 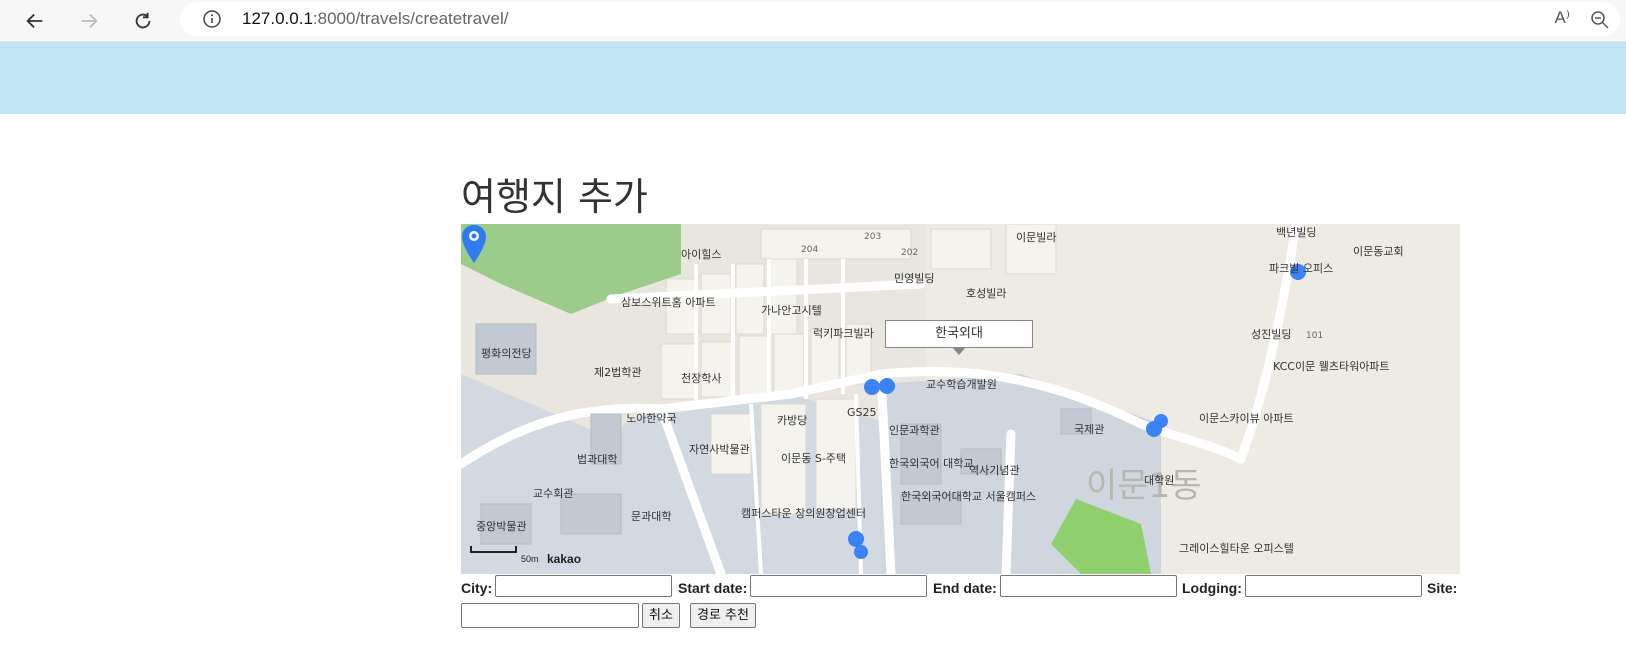 What do you see at coordinates (212, 19) in the screenshot?
I see `info-icon` at bounding box center [212, 19].